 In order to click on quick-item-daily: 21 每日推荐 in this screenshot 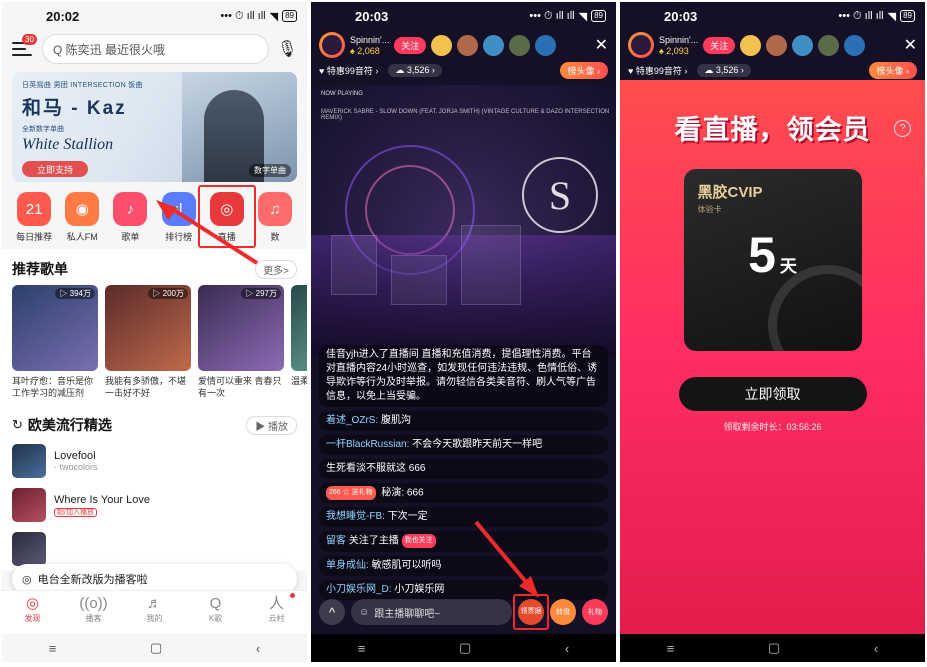, I will do `click(34, 217)`.